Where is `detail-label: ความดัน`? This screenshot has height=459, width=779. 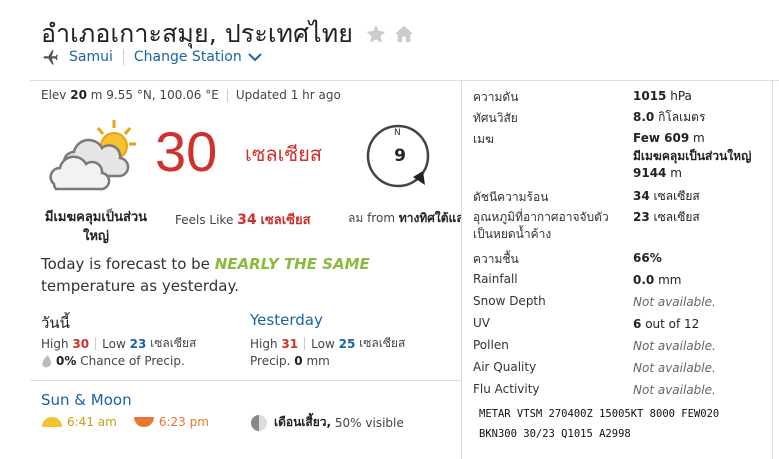
detail-label: ความดัน is located at coordinates (496, 97).